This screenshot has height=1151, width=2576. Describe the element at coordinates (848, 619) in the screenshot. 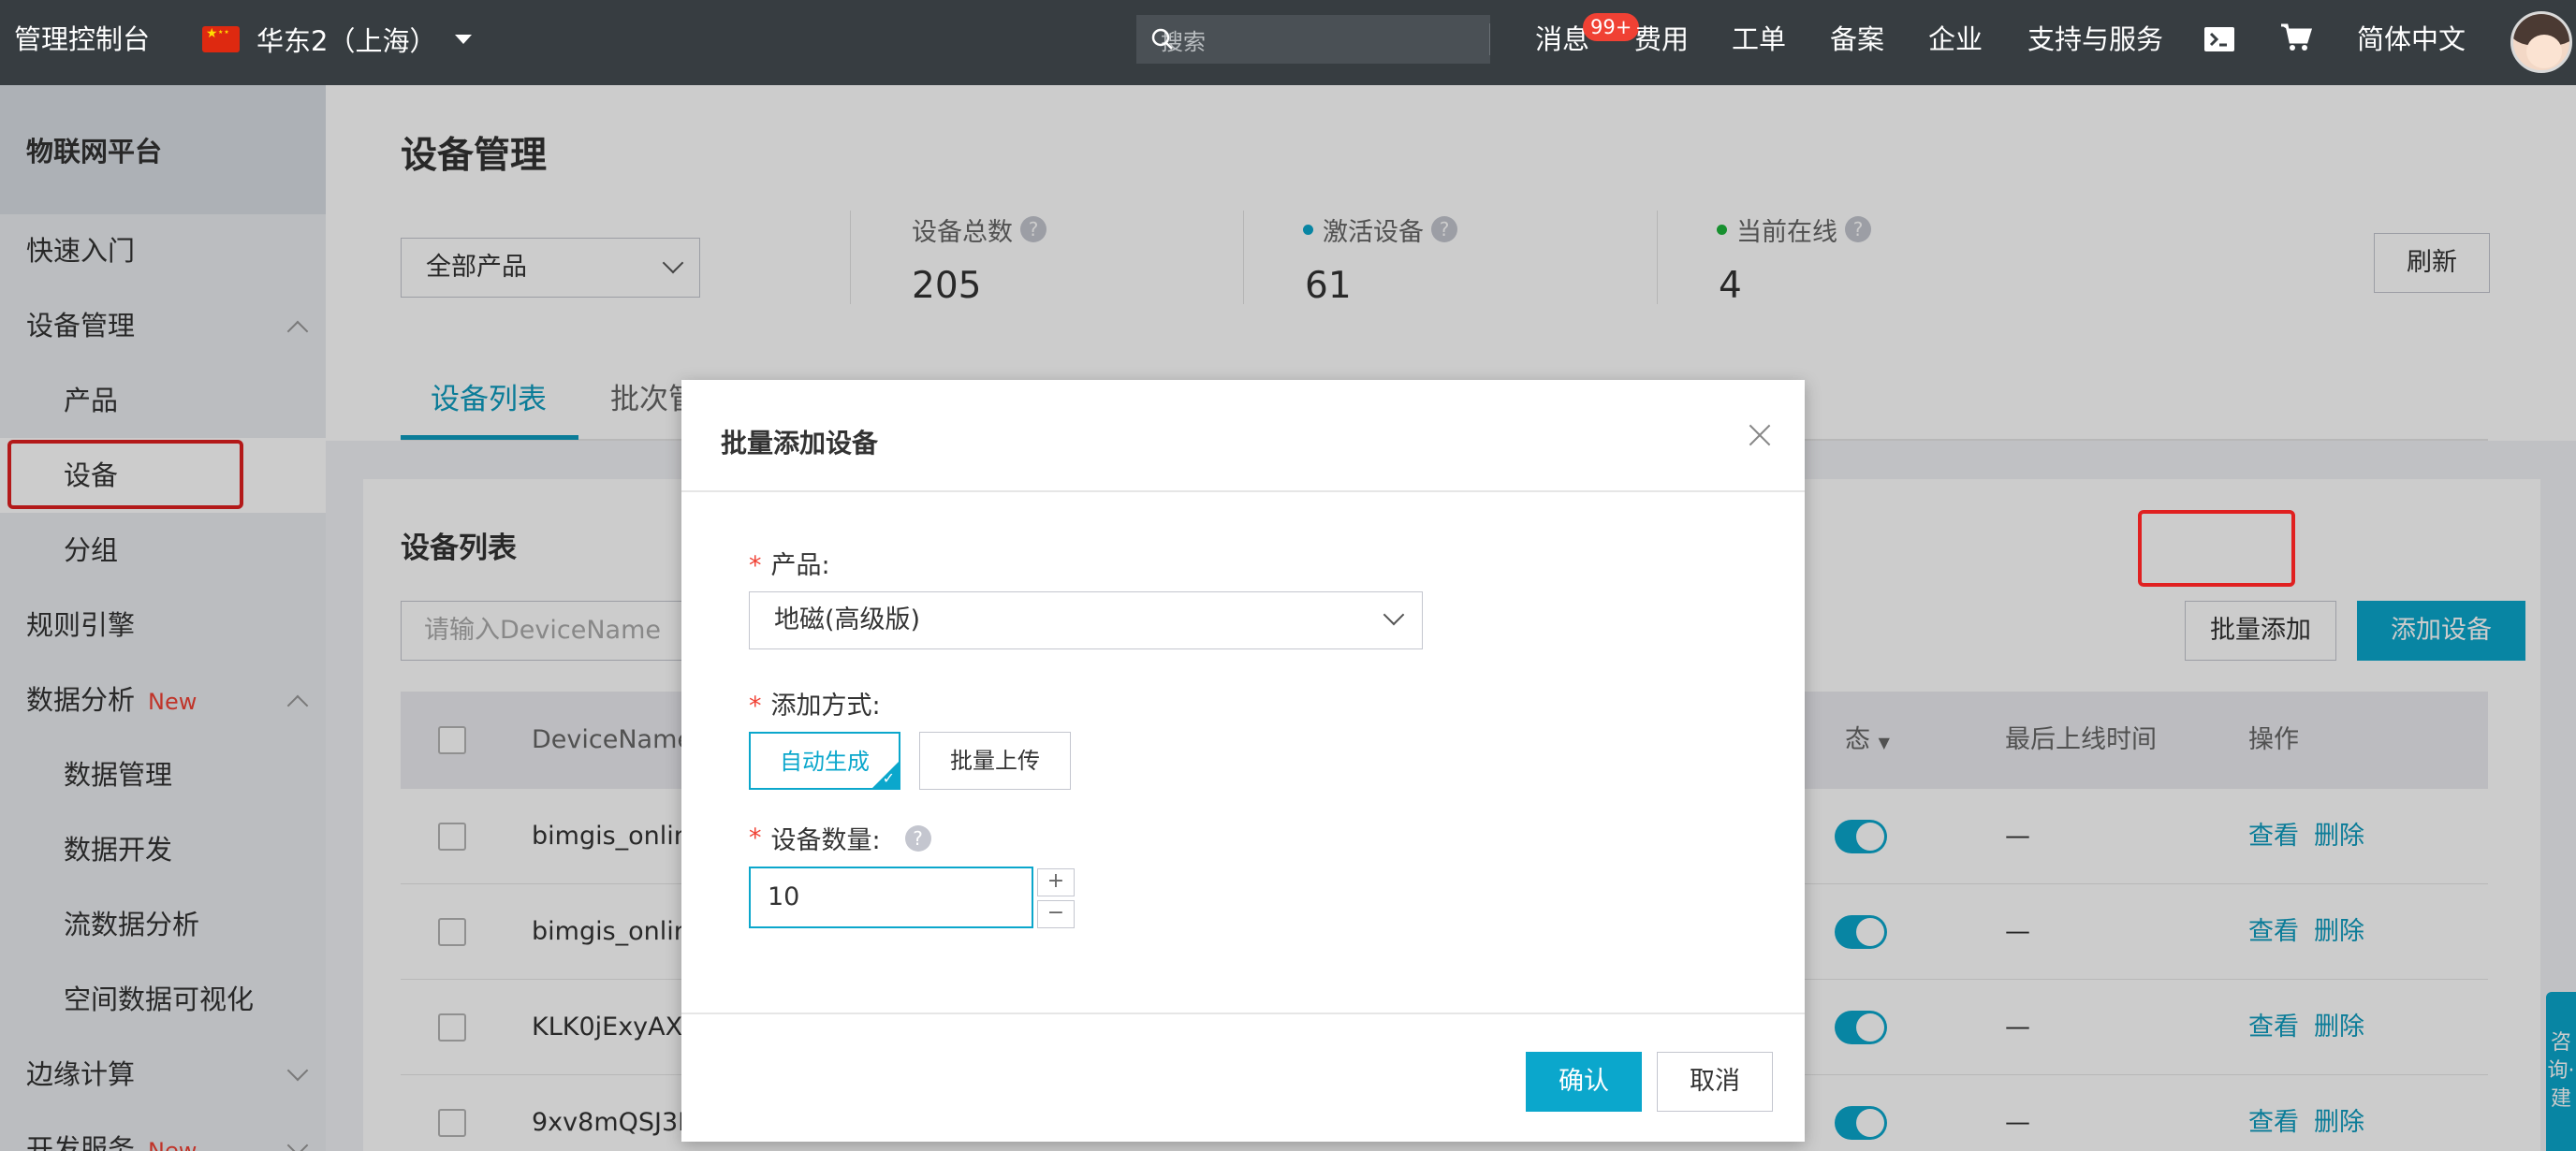

I see `product-select-value: 地磁(高级版)` at that location.